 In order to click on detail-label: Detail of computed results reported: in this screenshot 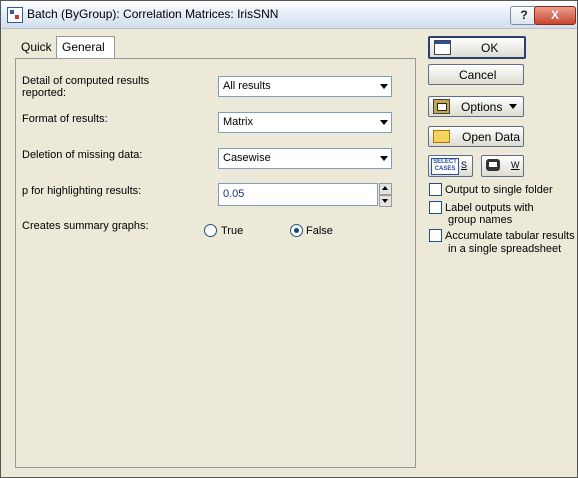, I will do `click(86, 87)`.